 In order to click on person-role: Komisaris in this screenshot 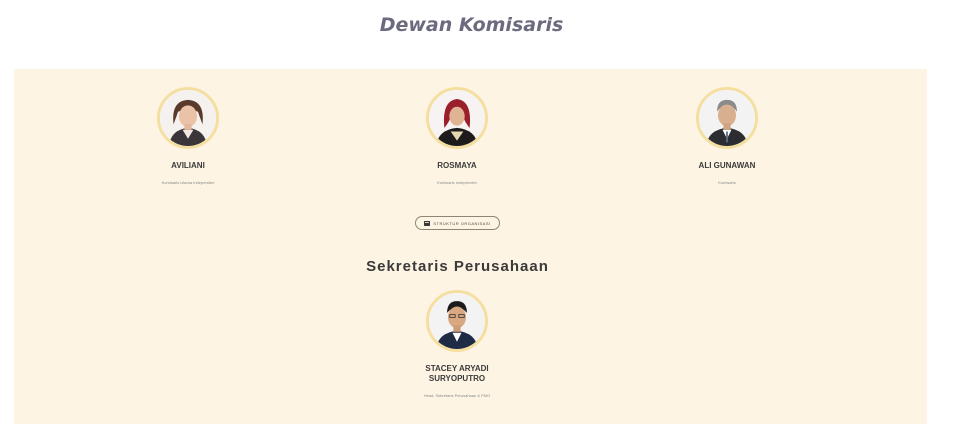, I will do `click(727, 182)`.